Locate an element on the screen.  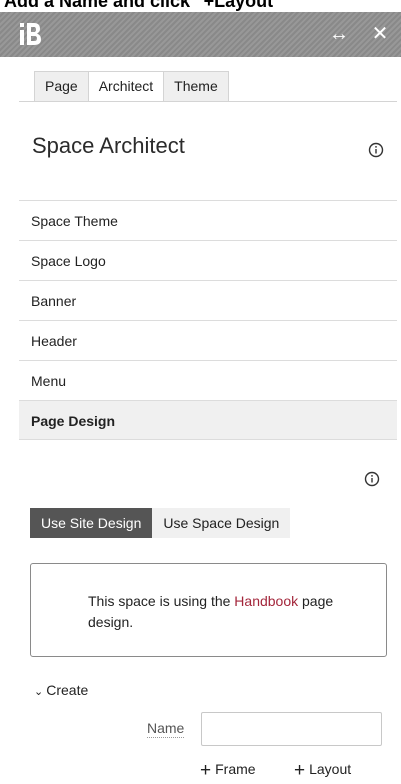
name-label: Name is located at coordinates (166, 729).